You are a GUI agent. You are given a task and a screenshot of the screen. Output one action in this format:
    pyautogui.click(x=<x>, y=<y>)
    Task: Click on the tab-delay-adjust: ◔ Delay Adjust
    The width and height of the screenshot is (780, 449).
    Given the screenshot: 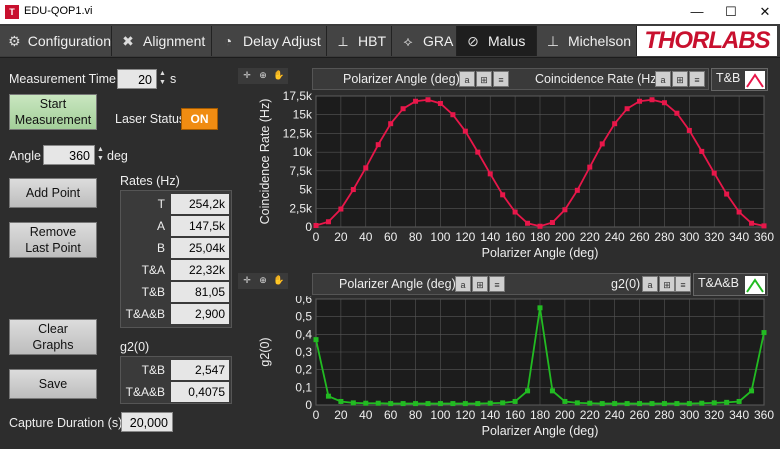 What is the action you would take?
    pyautogui.click(x=269, y=41)
    